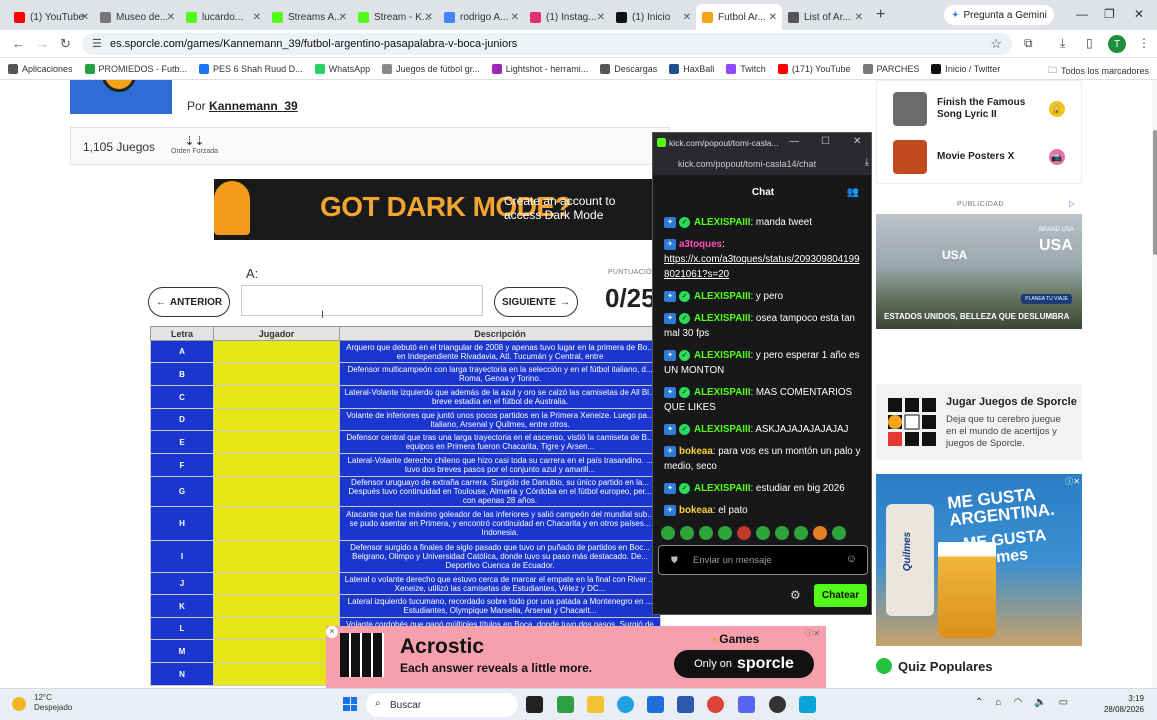 The height and width of the screenshot is (720, 1157). Describe the element at coordinates (655, 704) in the screenshot. I see `mail-icon` at that location.